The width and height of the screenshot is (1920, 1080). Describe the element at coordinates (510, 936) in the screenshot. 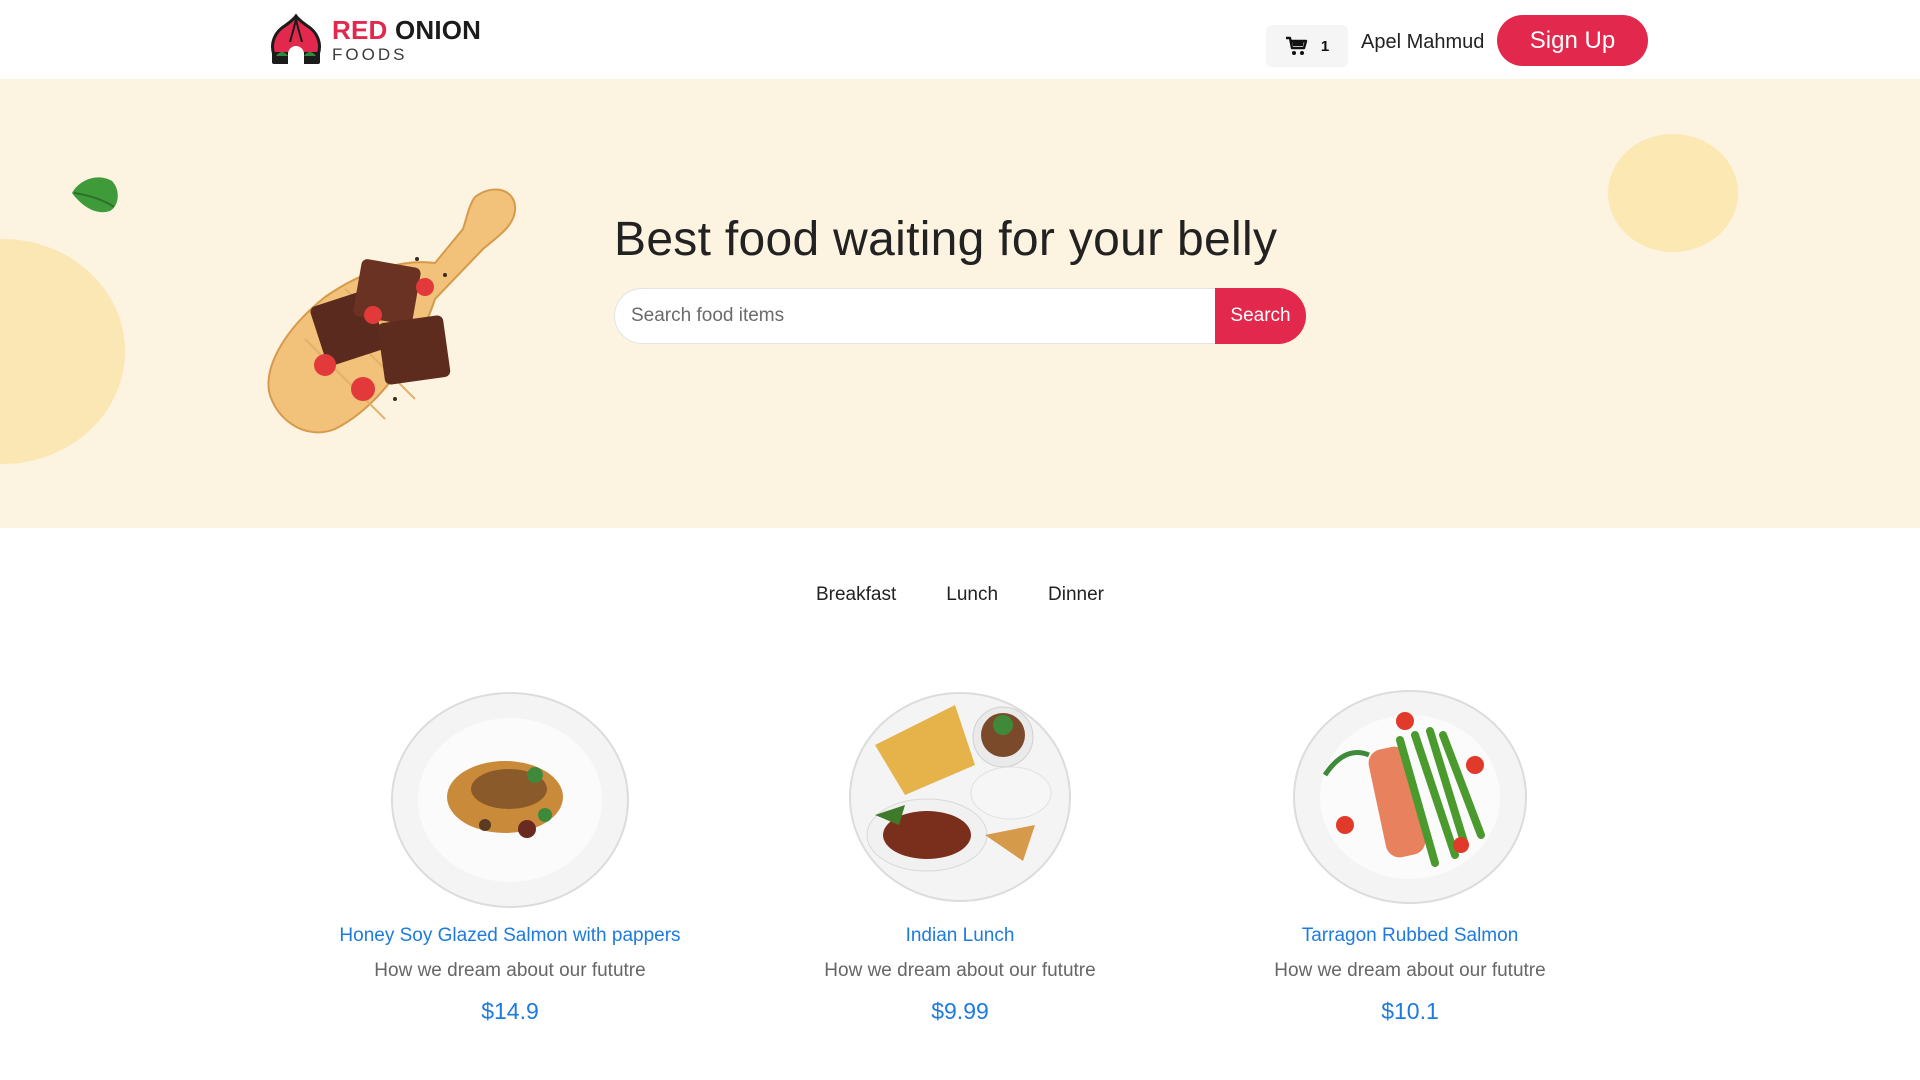

I see `food-title: Honey Soy Glazed Salmon with pappers` at that location.